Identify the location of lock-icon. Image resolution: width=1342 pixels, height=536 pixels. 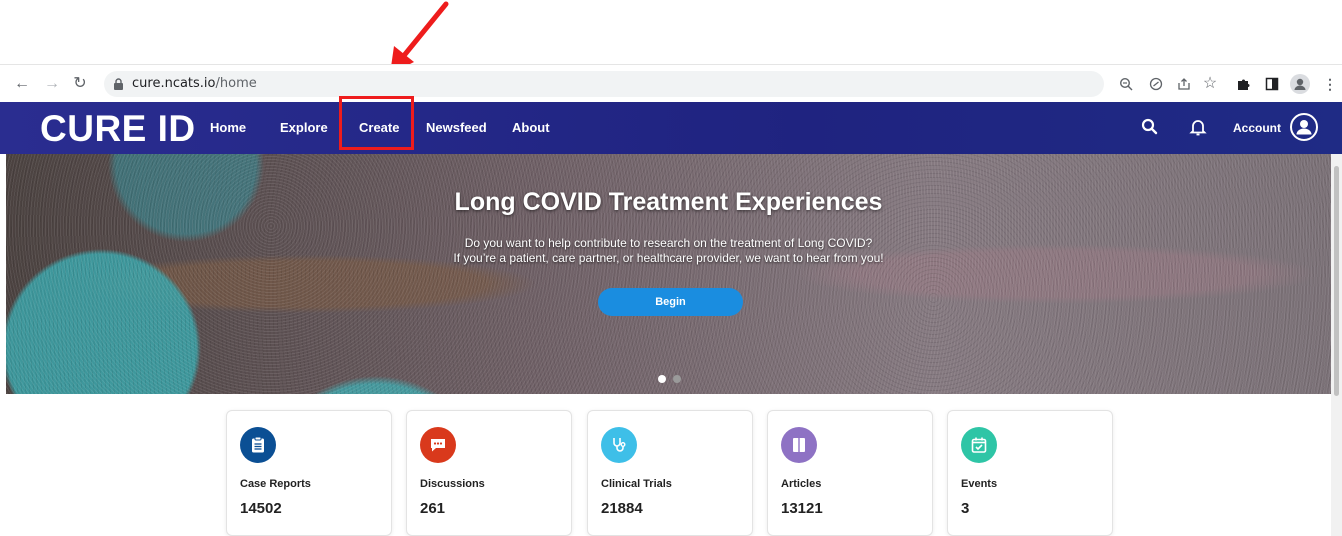
(118, 84).